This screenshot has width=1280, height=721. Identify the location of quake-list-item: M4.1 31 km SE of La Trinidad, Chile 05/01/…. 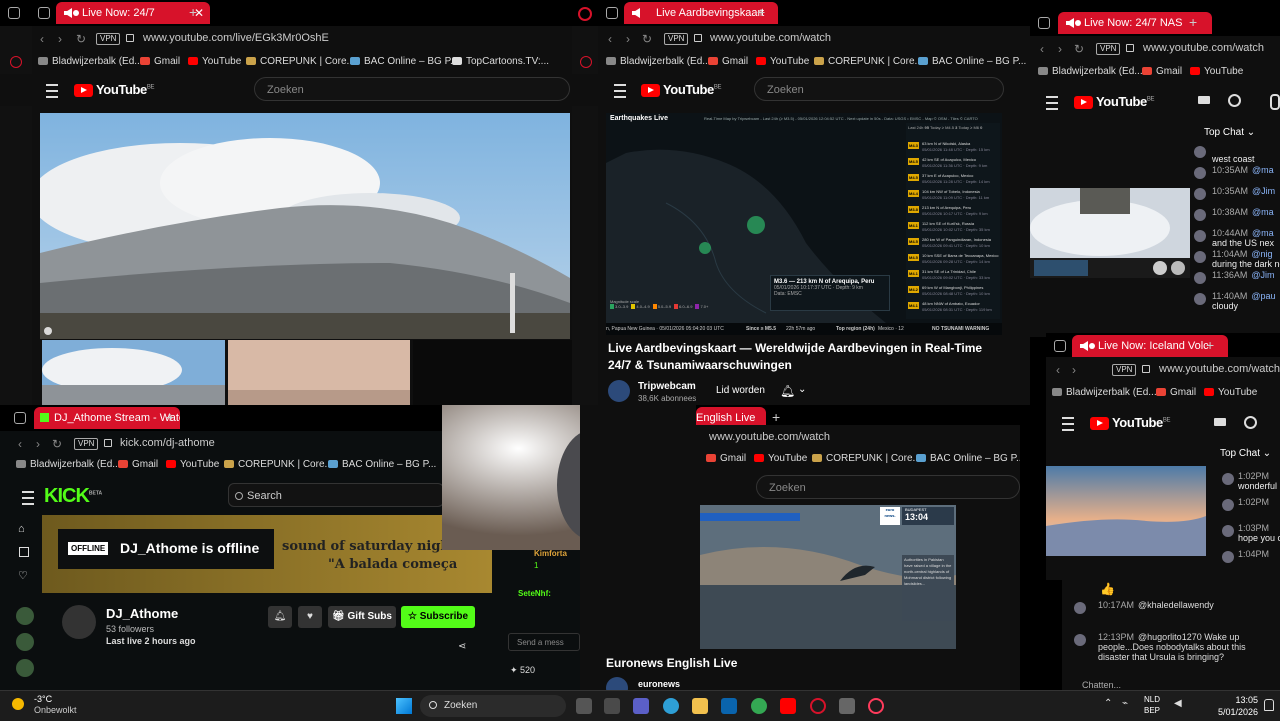
(953, 275).